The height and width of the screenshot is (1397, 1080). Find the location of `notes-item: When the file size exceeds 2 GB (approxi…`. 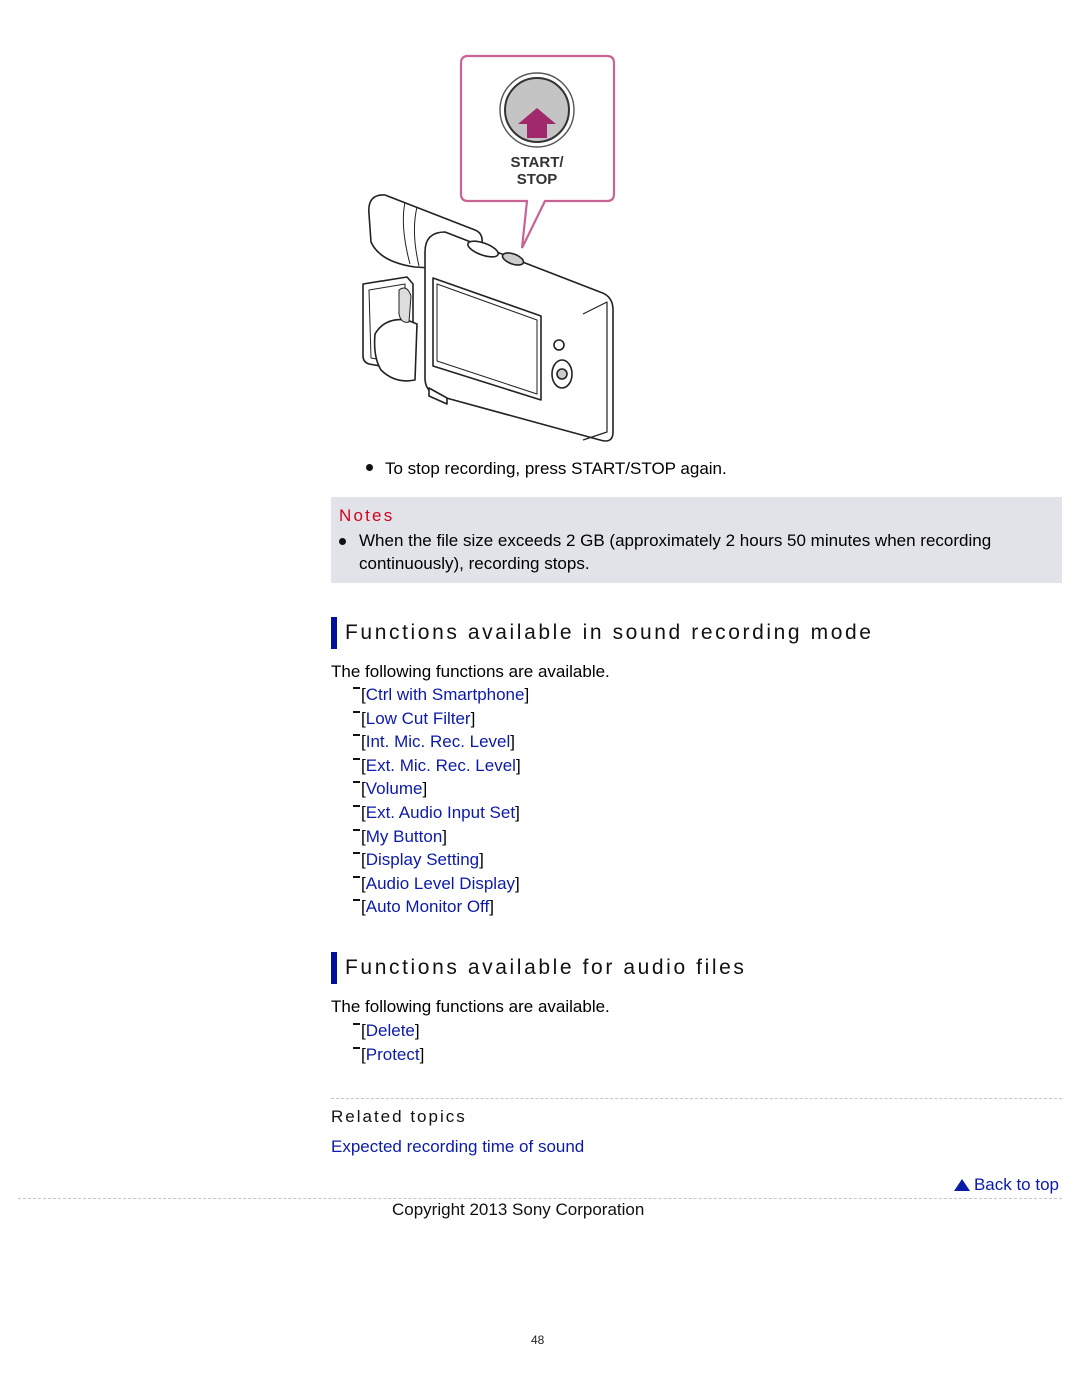

notes-item: When the file size exceeds 2 GB (approxi… is located at coordinates (689, 552).